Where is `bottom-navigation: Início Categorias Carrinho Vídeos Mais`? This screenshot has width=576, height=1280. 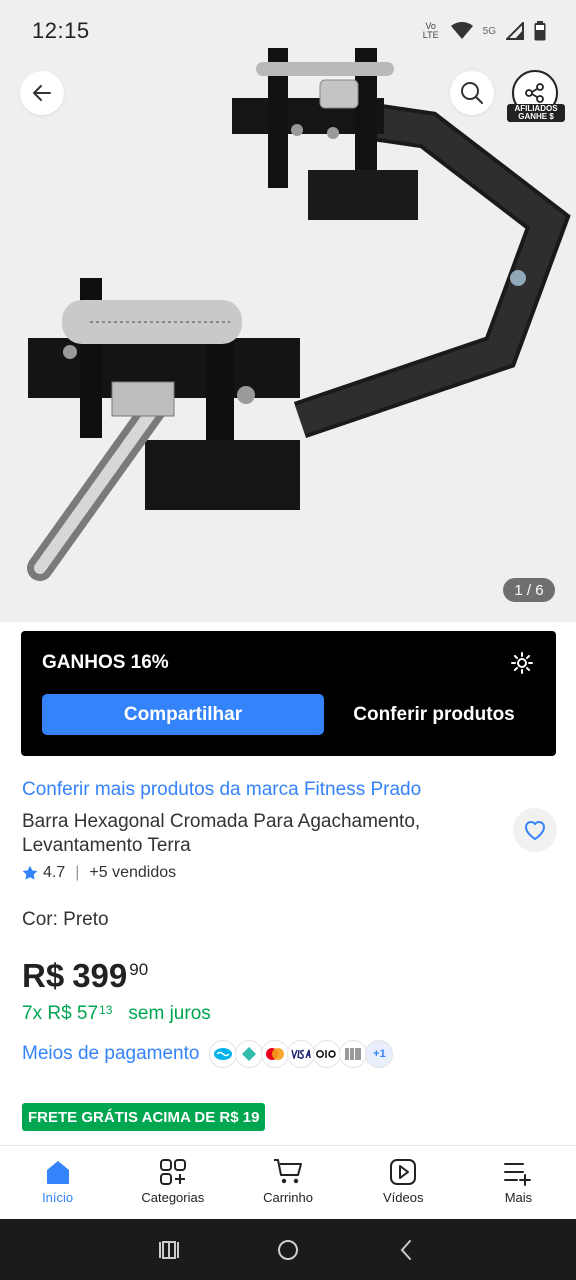 bottom-navigation: Início Categorias Carrinho Vídeos Mais is located at coordinates (288, 1182).